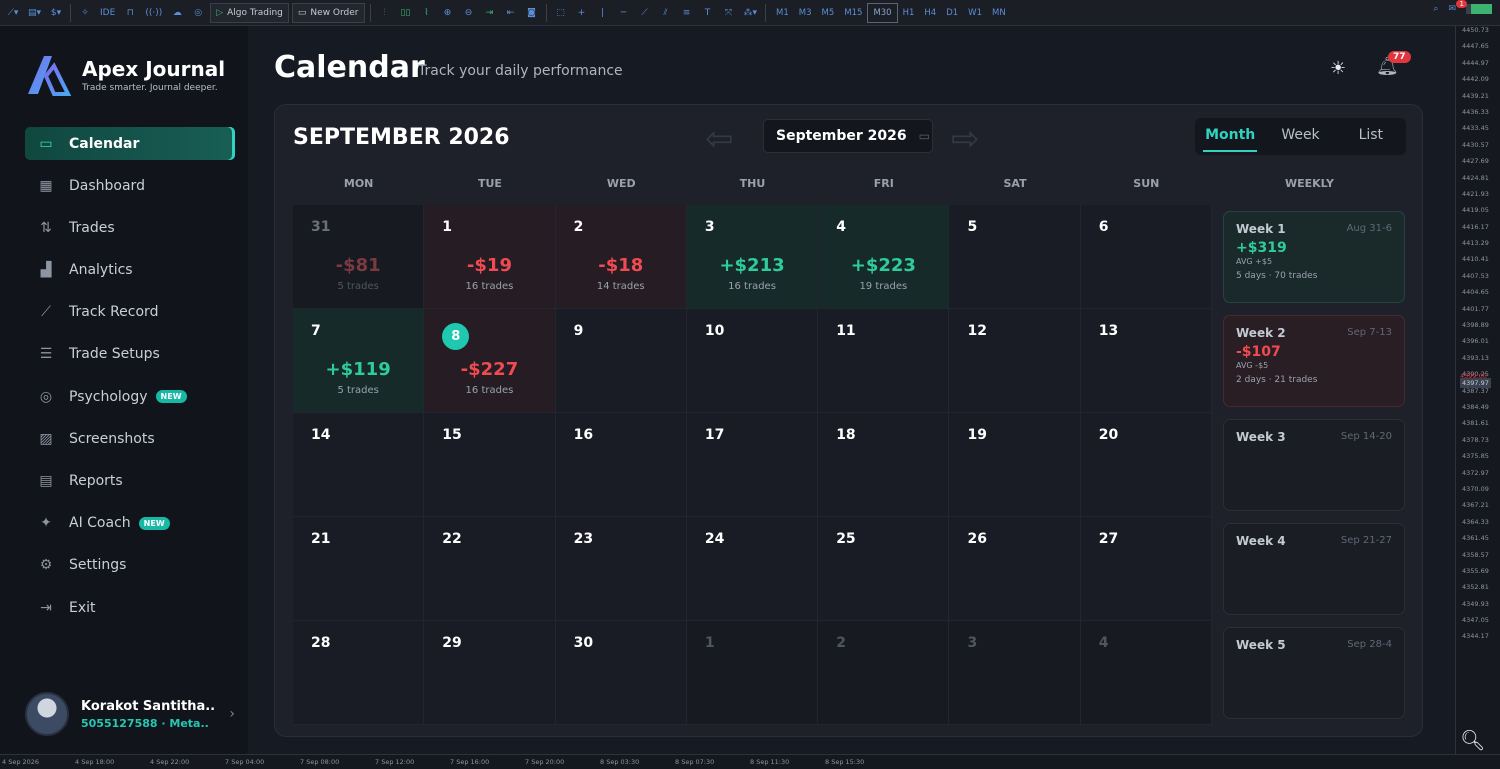 The image size is (1500, 769). Describe the element at coordinates (177, 13) in the screenshot. I see `cloud-icon: ☁` at that location.